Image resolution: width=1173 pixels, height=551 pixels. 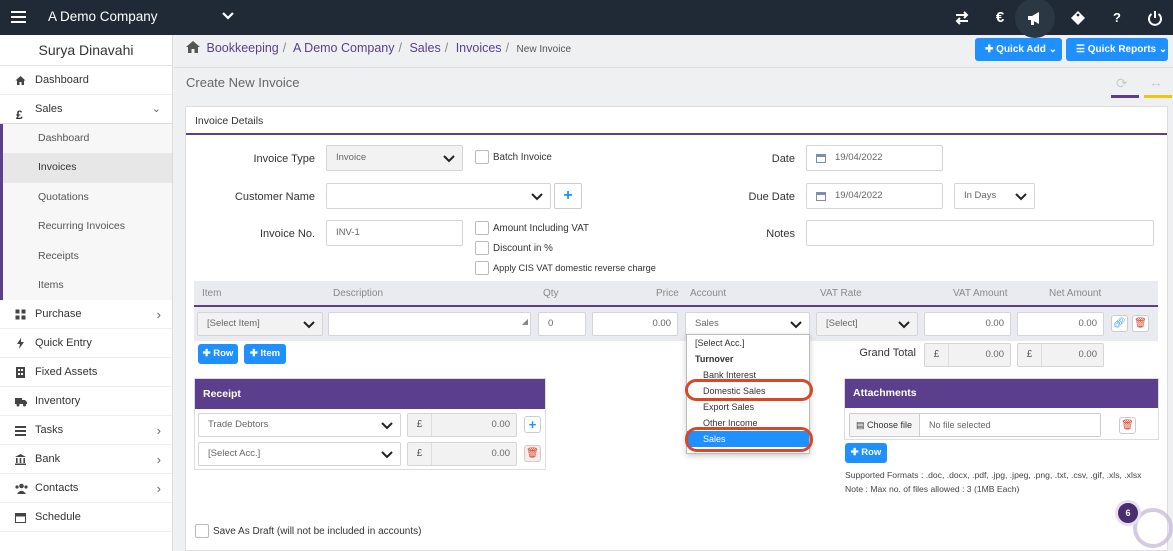 What do you see at coordinates (676, 121) in the screenshot?
I see `invoice-section-title: Invoice Details` at bounding box center [676, 121].